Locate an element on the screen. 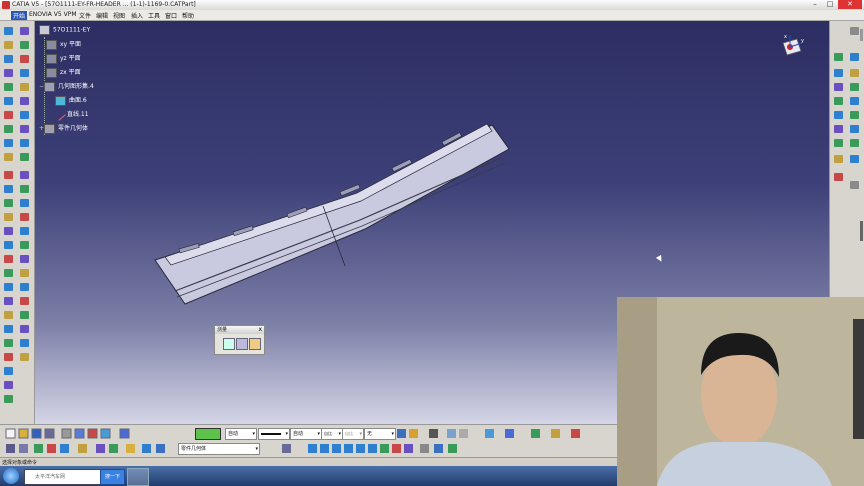  webcam-overlay is located at coordinates (740, 391).